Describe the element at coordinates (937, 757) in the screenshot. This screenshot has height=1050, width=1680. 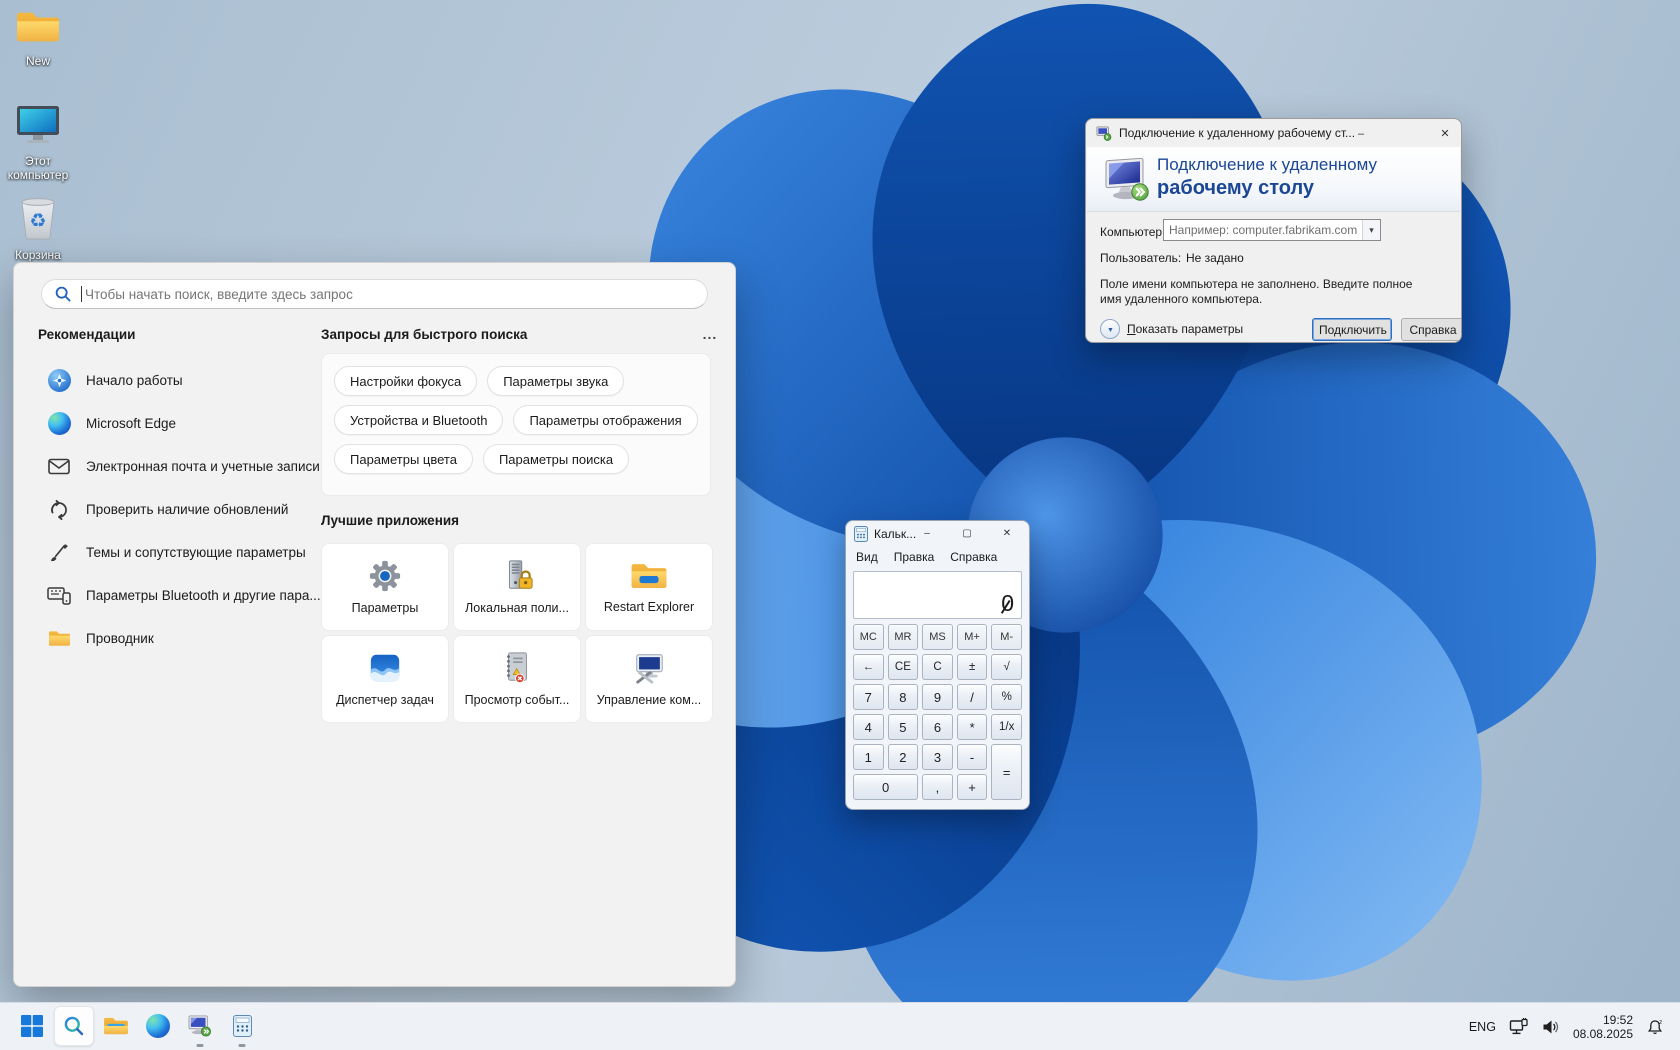
I see `calc-key-3: 3` at that location.